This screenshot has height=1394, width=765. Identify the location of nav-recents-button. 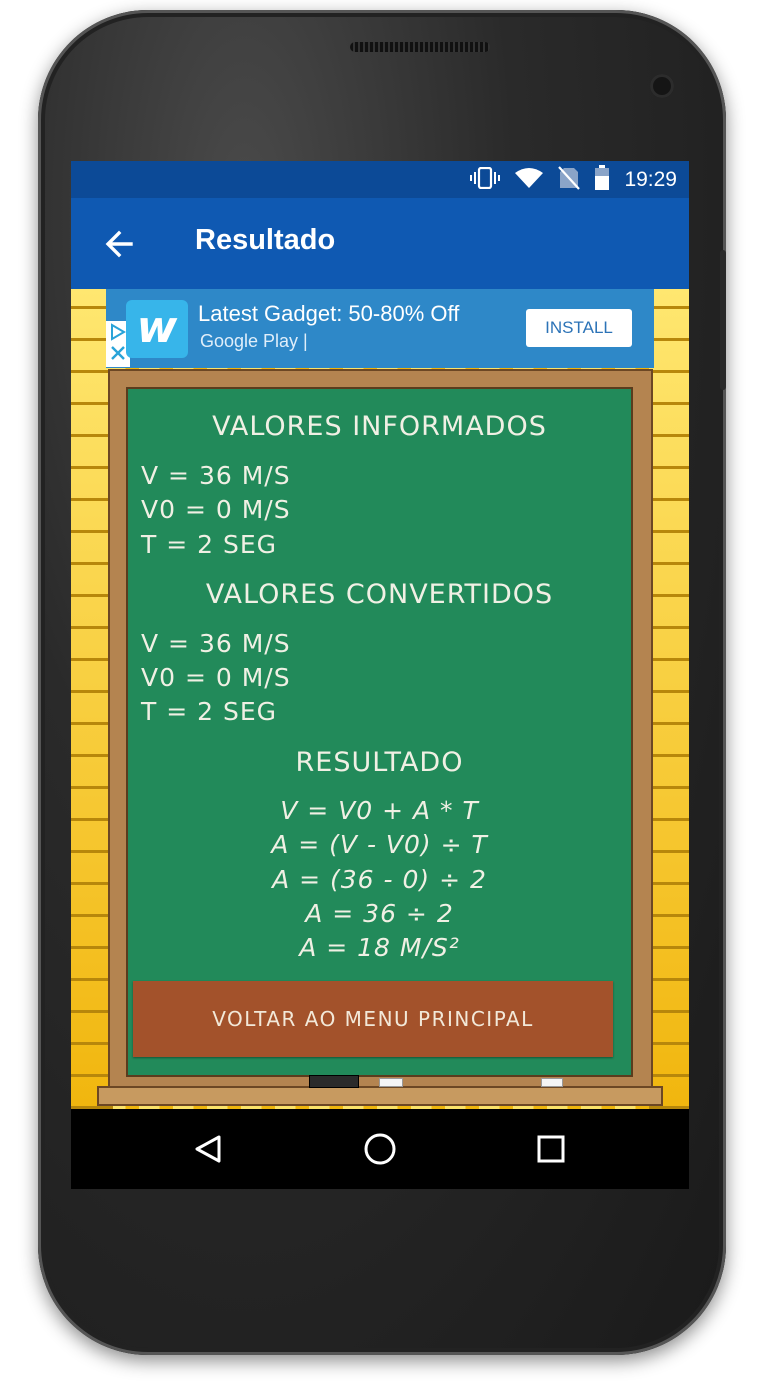
(551, 1149).